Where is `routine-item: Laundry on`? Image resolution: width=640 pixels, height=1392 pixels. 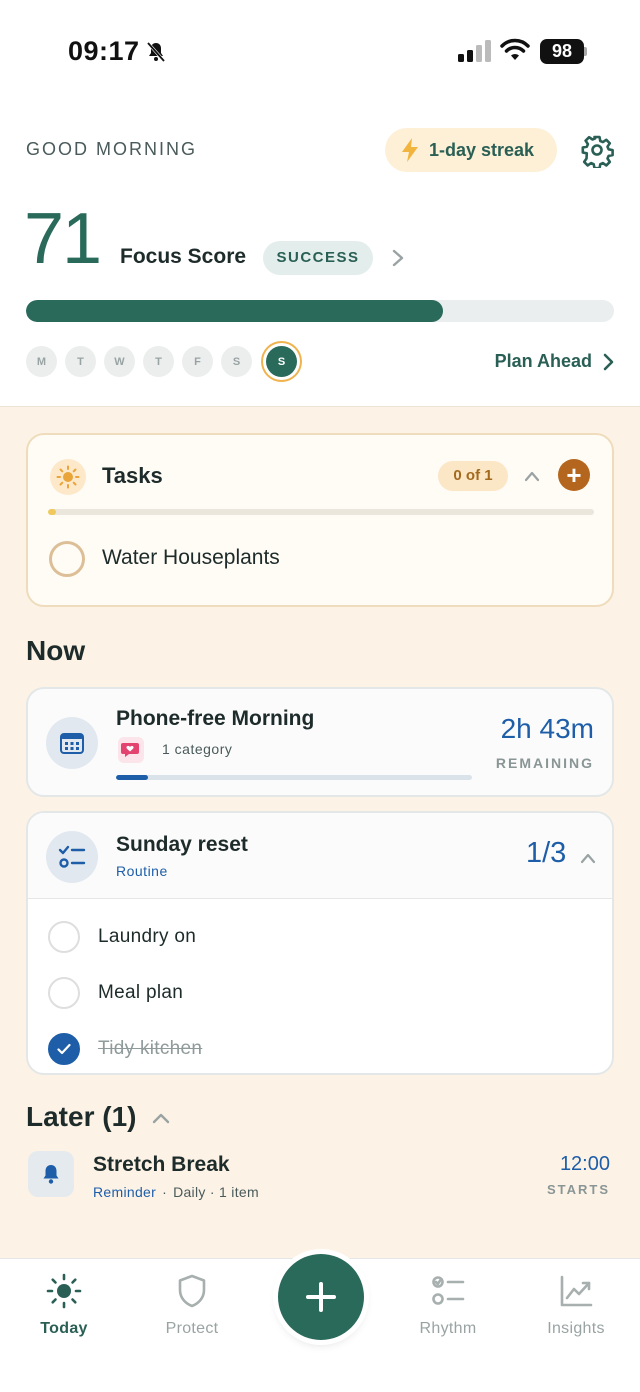 routine-item: Laundry on is located at coordinates (320, 937).